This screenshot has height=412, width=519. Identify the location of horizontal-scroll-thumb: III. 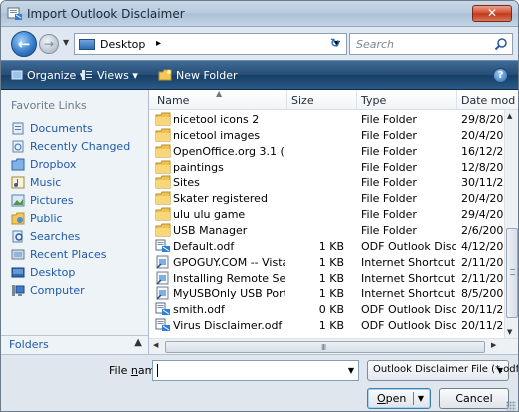
(325, 347).